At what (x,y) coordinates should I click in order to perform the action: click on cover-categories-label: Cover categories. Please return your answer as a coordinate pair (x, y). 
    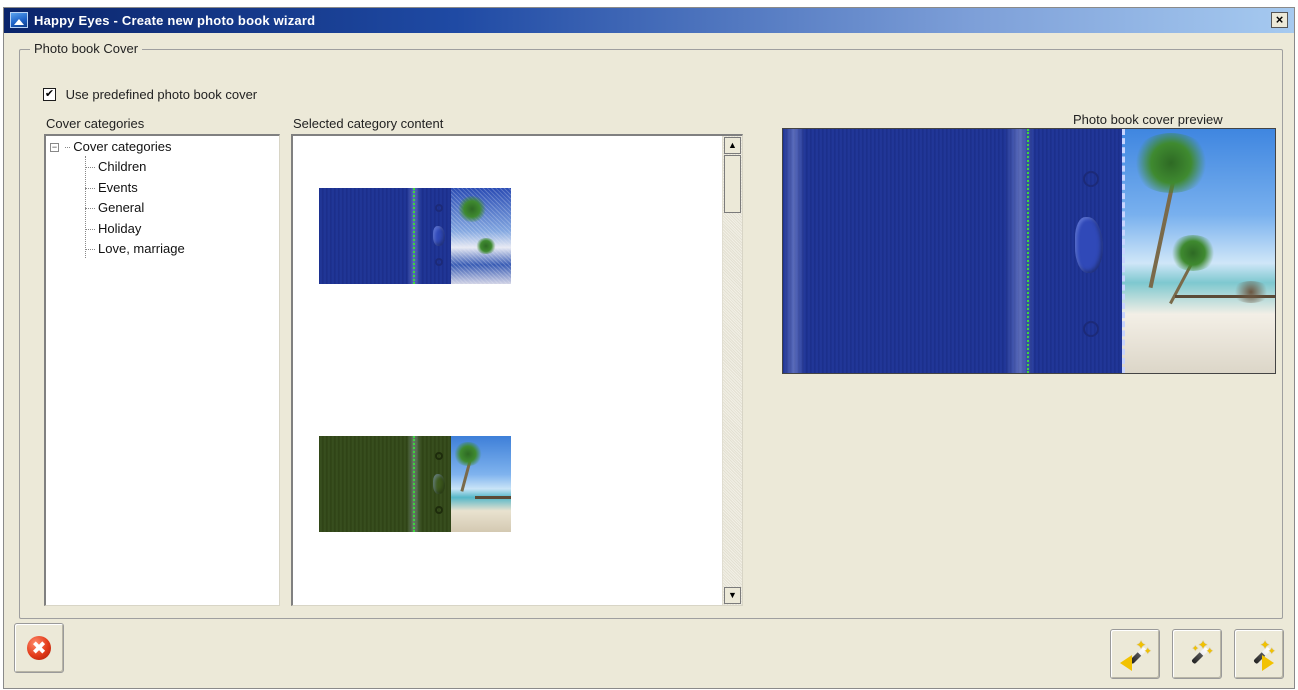
    Looking at the image, I should click on (95, 123).